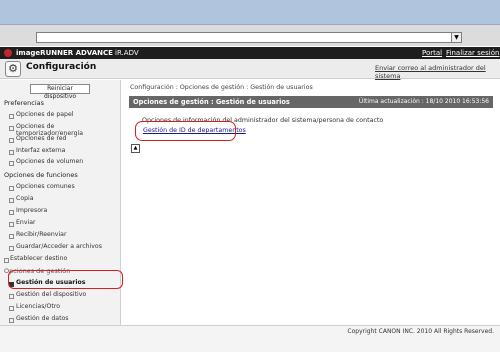 This screenshot has width=500, height=352. Describe the element at coordinates (13, 69) in the screenshot. I see `gear-icon: ⚙` at that location.